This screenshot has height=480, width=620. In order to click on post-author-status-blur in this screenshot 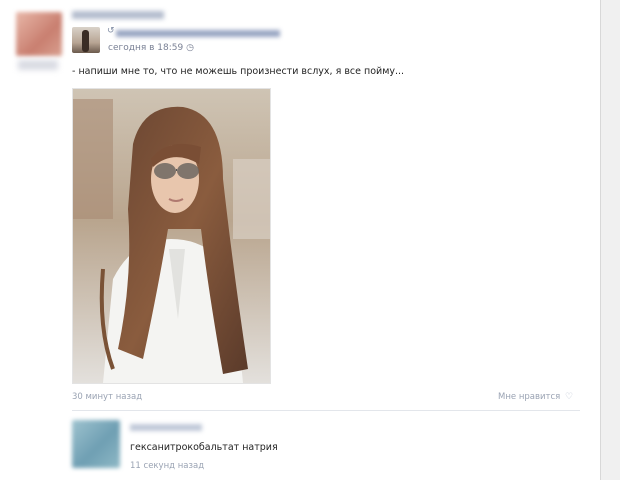, I will do `click(38, 65)`.